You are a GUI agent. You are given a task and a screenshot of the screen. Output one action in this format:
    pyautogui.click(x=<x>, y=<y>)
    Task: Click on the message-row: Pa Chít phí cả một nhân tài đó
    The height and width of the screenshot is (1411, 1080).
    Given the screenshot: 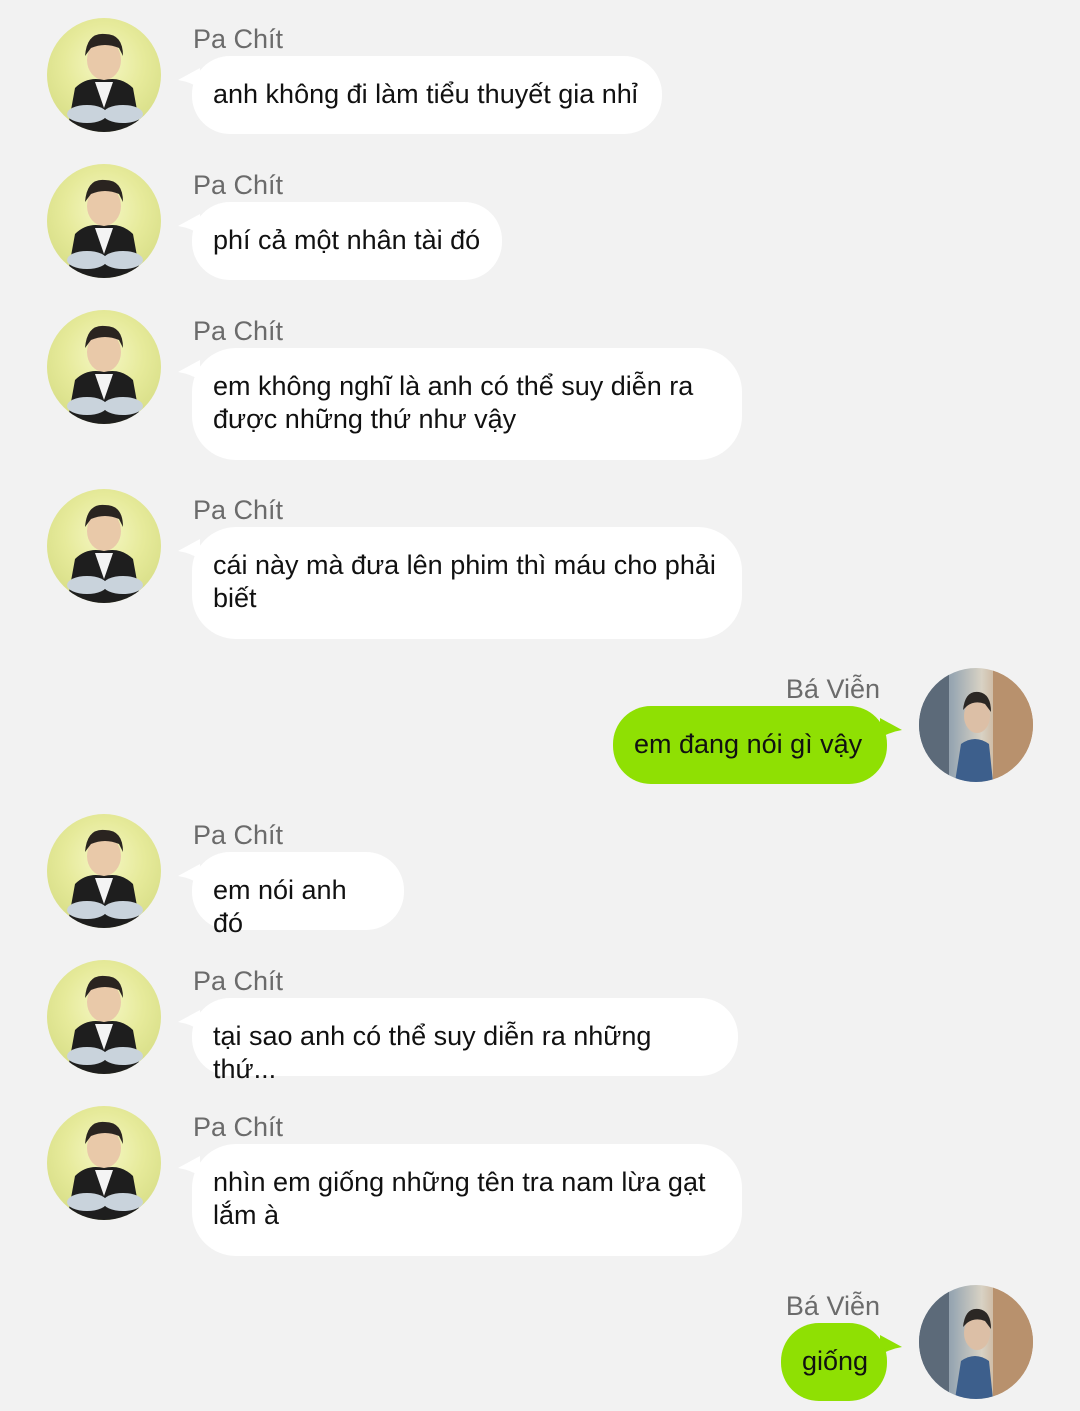 What is the action you would take?
    pyautogui.click(x=540, y=224)
    